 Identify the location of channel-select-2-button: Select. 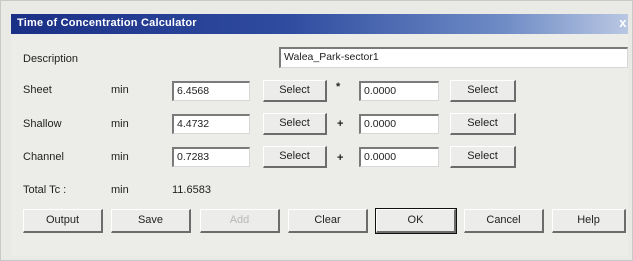
(483, 157).